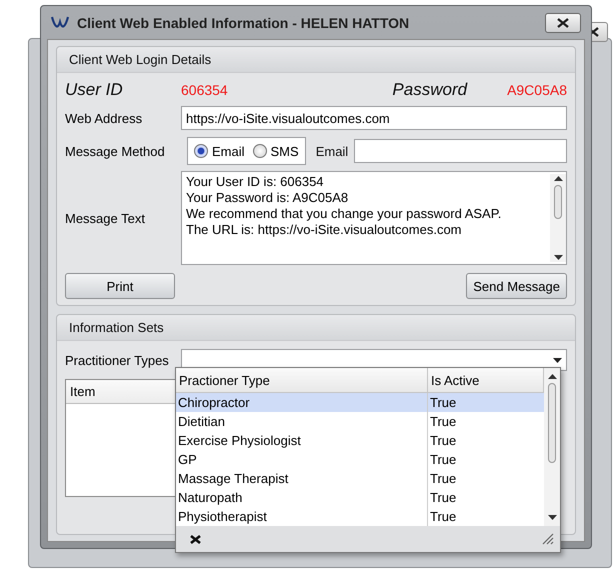 Image resolution: width=615 pixels, height=575 pixels. What do you see at coordinates (60, 23) in the screenshot?
I see `logo-icon` at bounding box center [60, 23].